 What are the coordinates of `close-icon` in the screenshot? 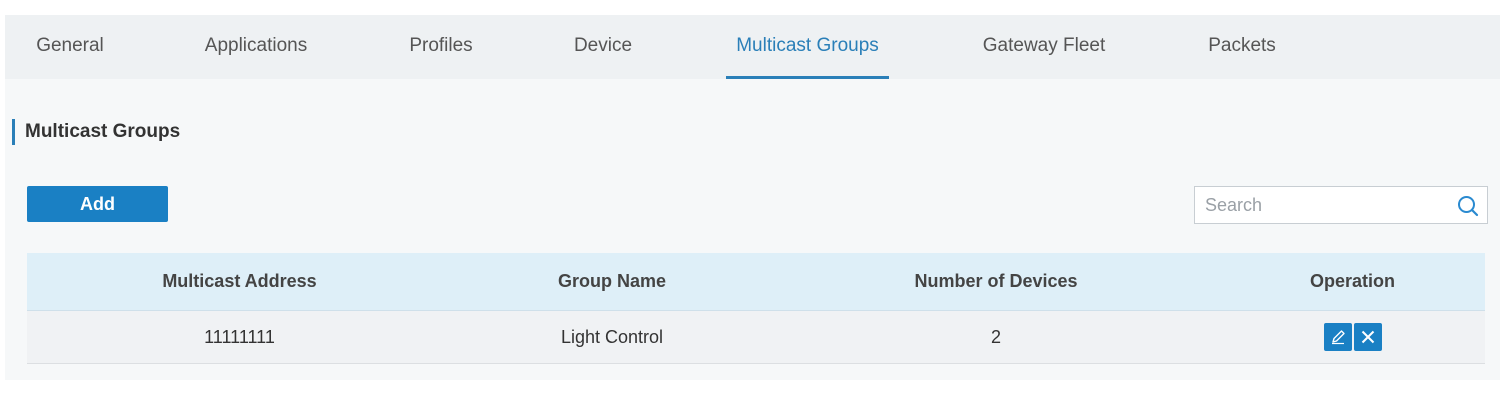 It's located at (1367, 337).